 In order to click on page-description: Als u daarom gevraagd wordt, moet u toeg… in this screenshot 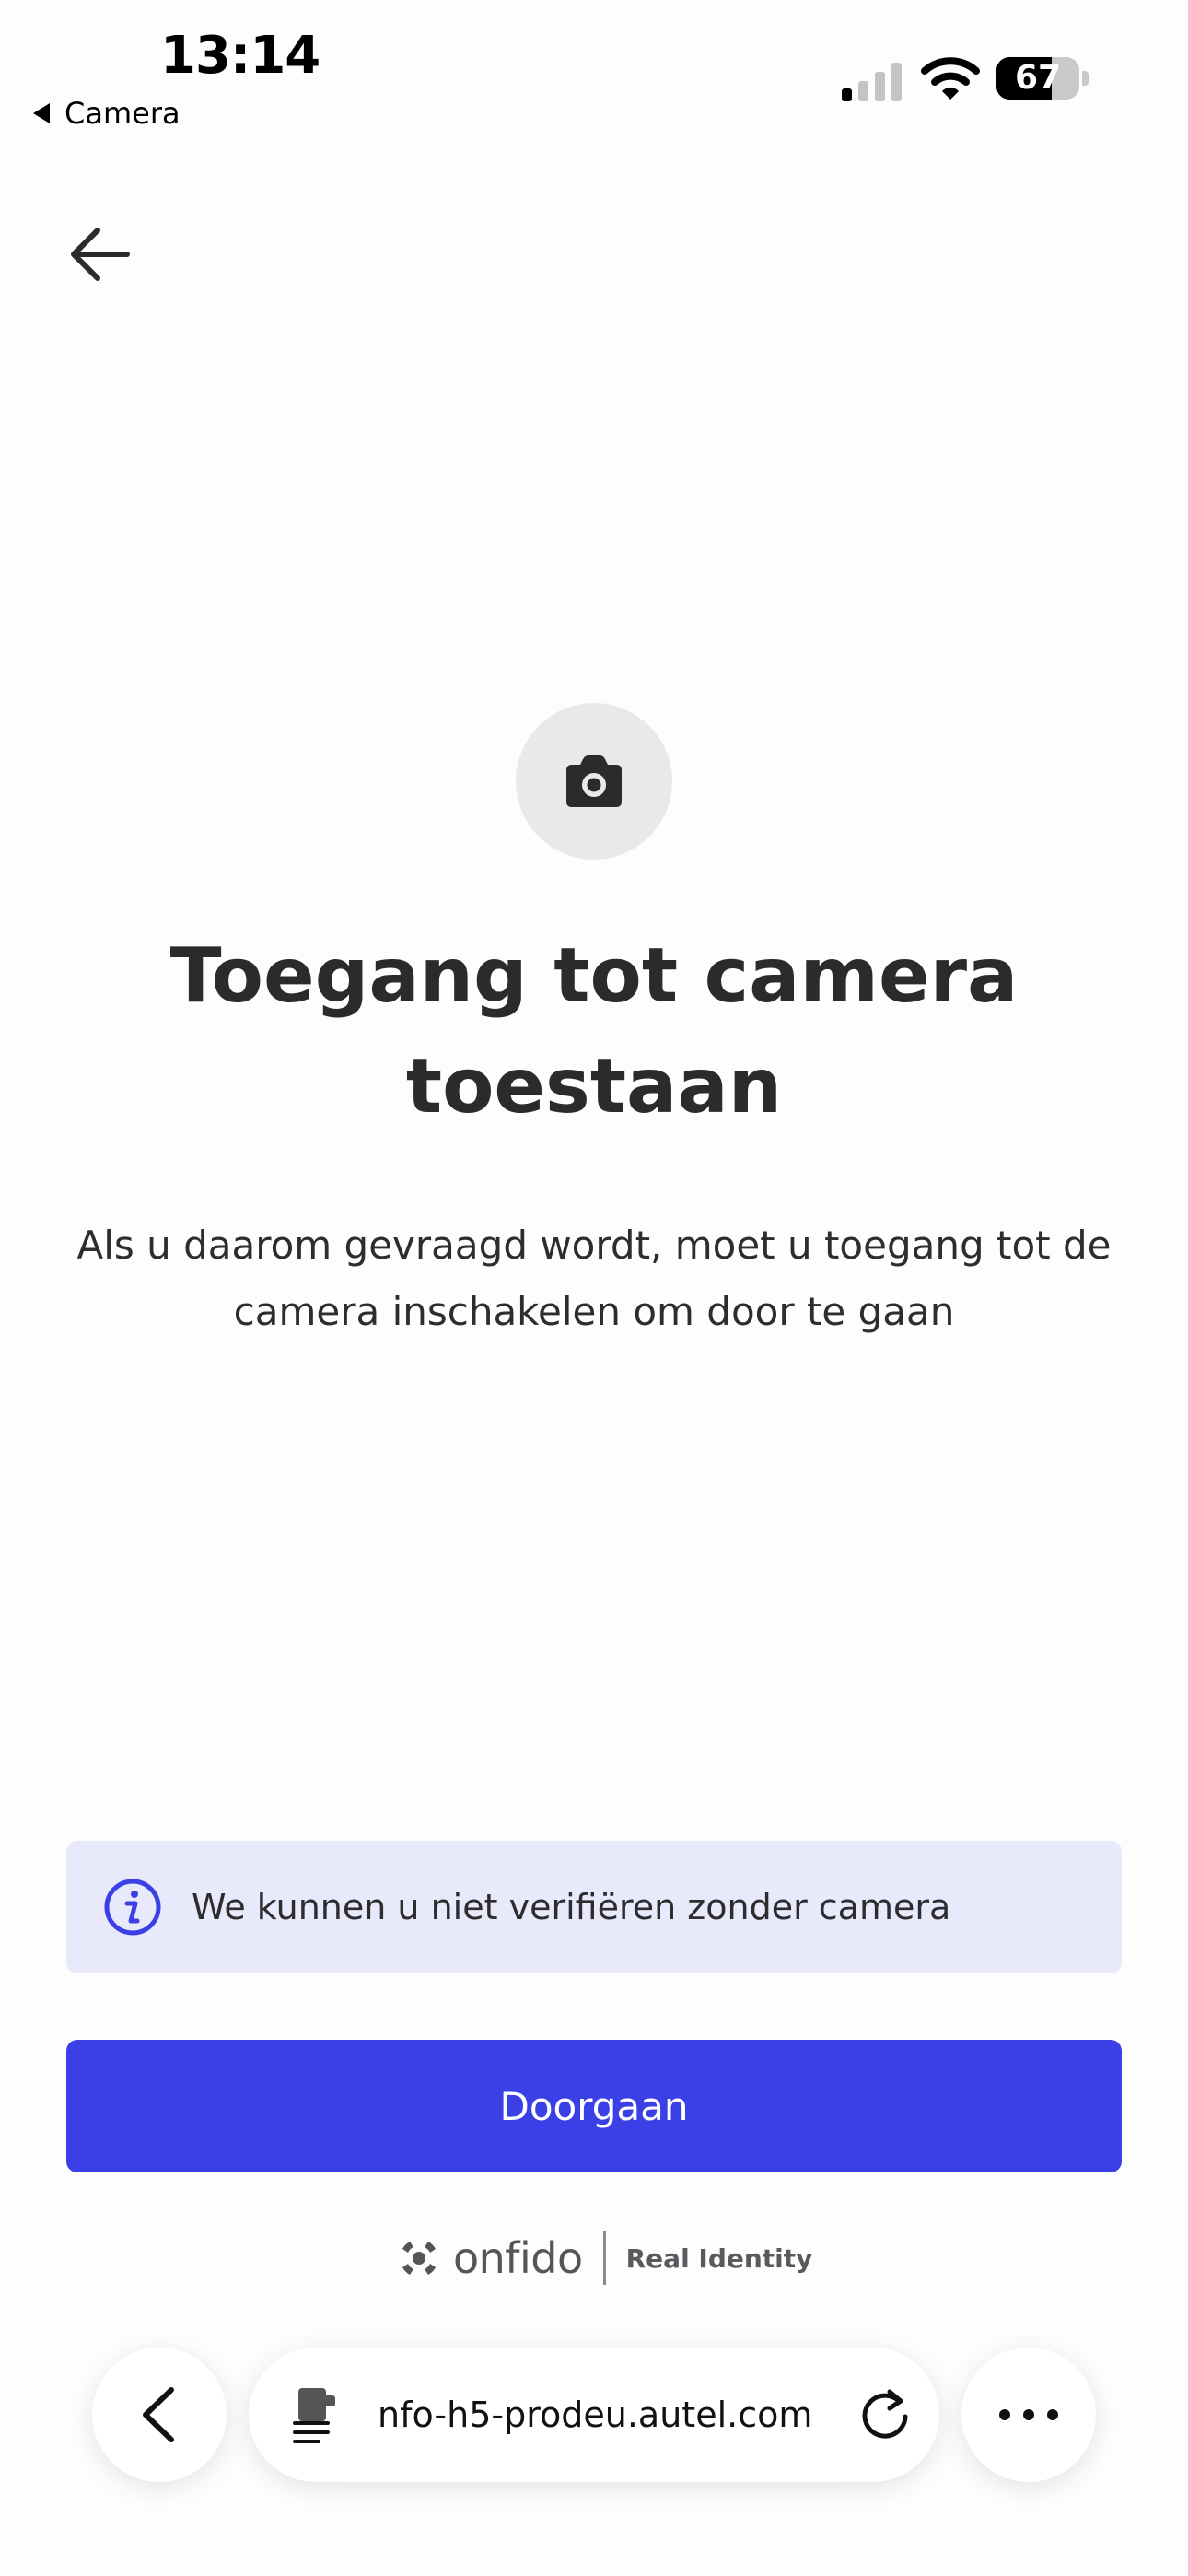, I will do `click(594, 1278)`.